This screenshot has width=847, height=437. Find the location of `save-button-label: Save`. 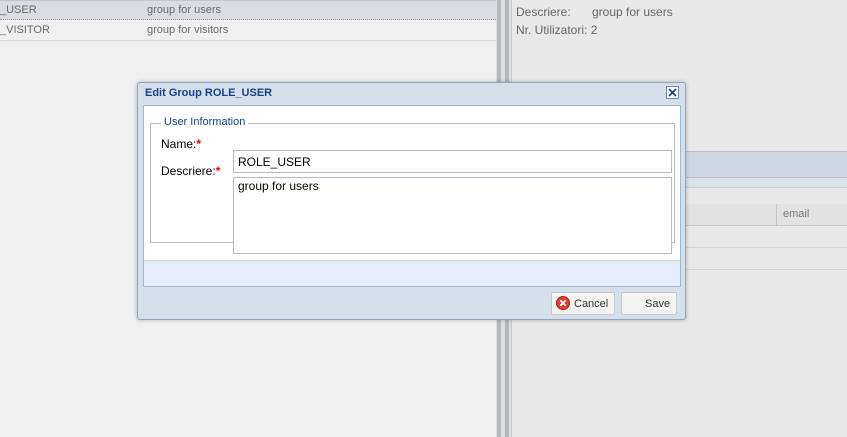

save-button-label: Save is located at coordinates (658, 304).